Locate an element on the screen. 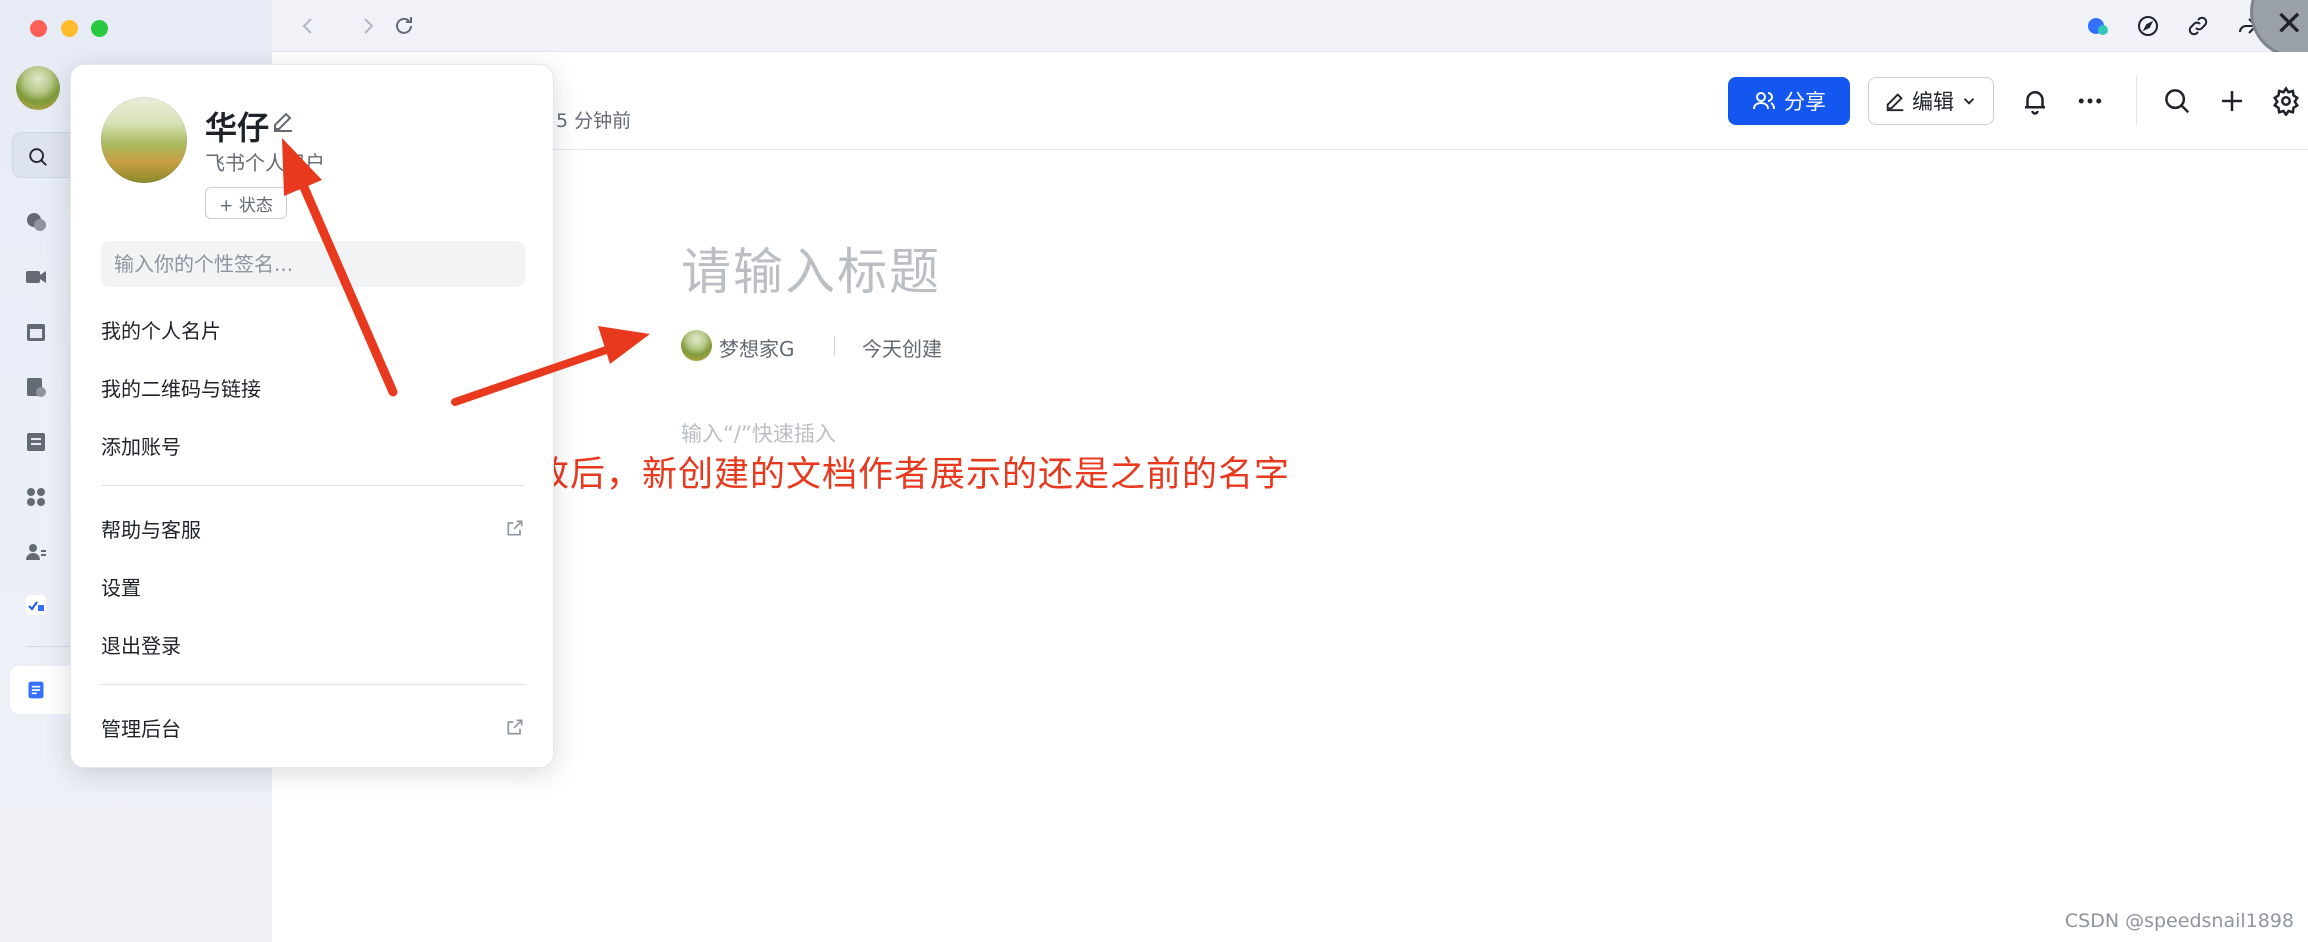 The height and width of the screenshot is (942, 2308). arrow-to-author-name is located at coordinates (550, 366).